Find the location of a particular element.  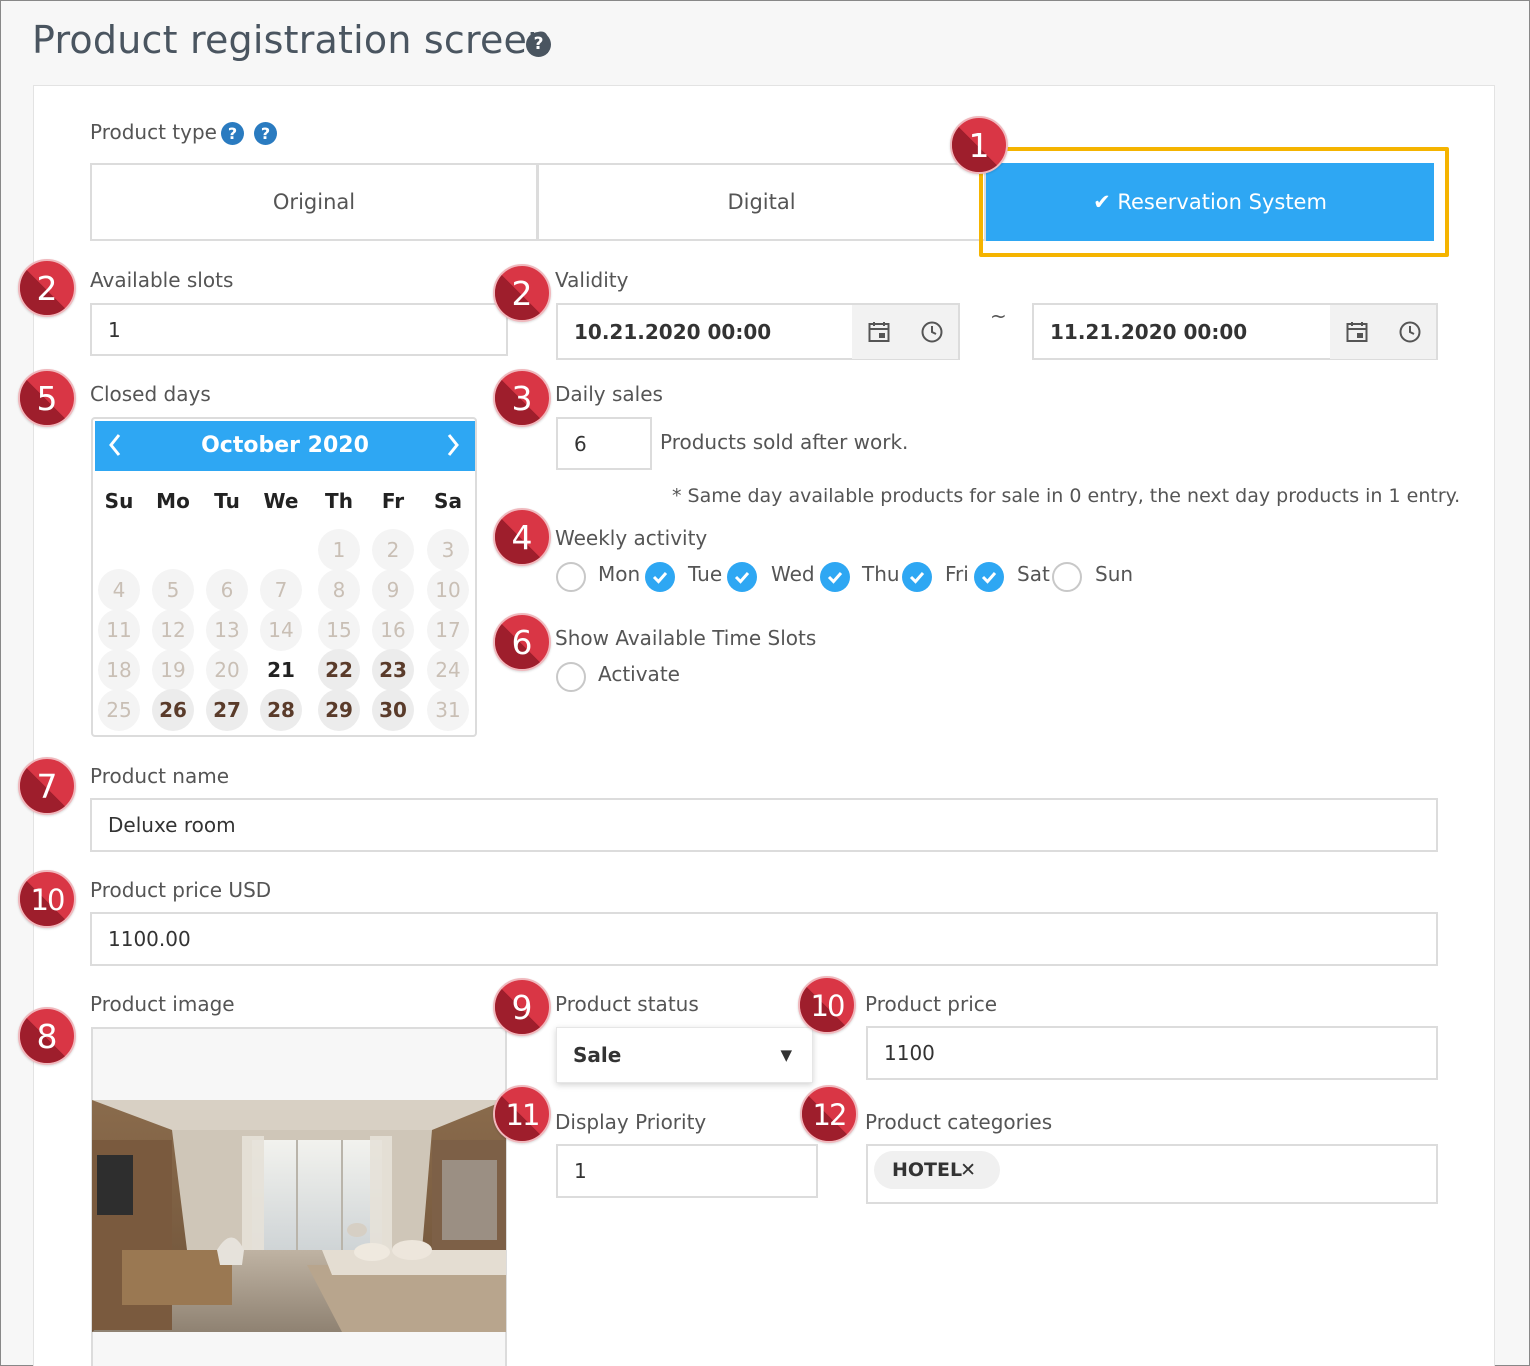

weekday-header: Fr is located at coordinates (393, 501).